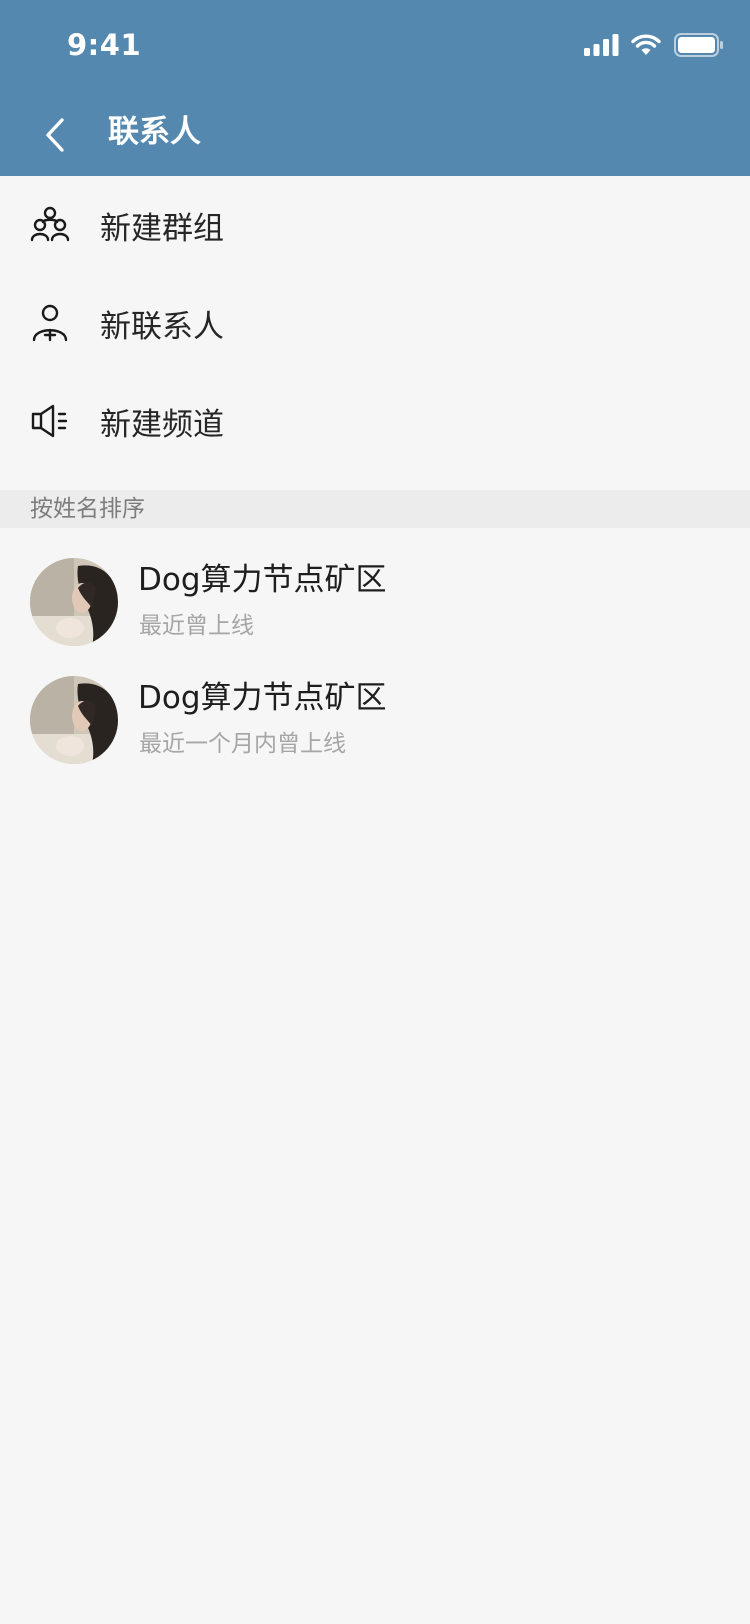  Describe the element at coordinates (196, 626) in the screenshot. I see `contact-status: 最近曾上线` at that location.